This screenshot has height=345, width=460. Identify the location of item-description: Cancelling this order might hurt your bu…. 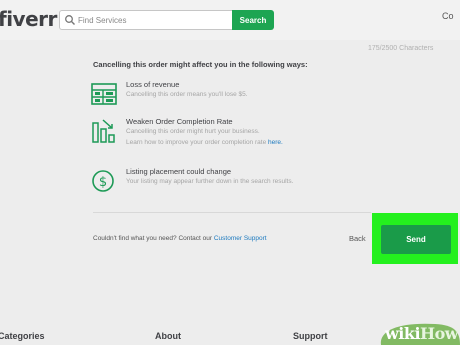
(193, 131).